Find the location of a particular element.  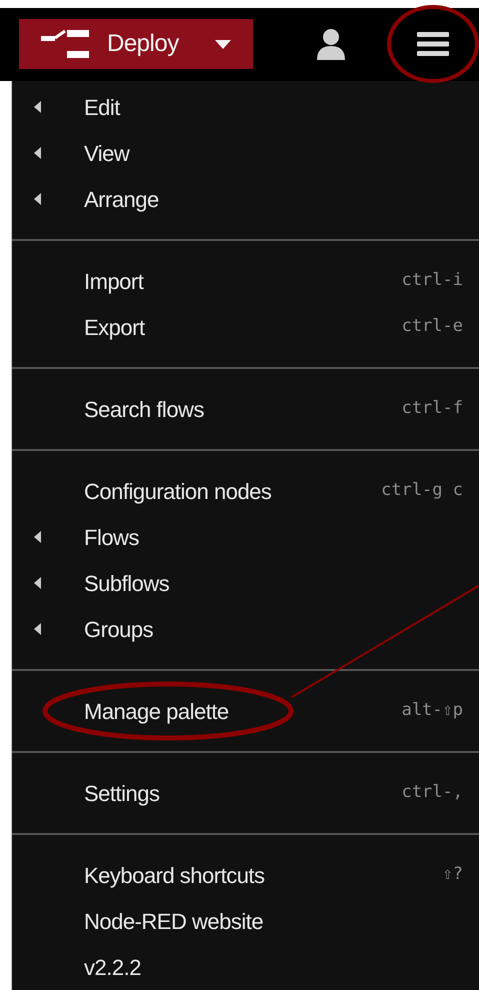

menu-item-label: Manage palette is located at coordinates (156, 712).